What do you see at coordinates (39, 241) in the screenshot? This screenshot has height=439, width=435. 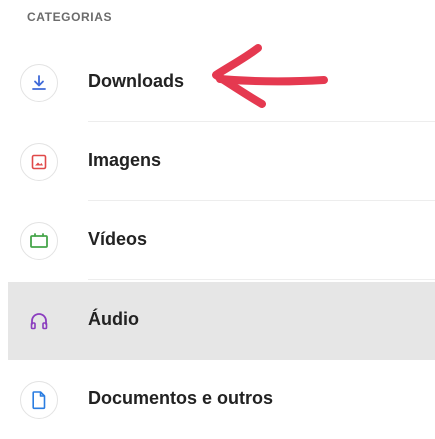 I see `video-icon` at bounding box center [39, 241].